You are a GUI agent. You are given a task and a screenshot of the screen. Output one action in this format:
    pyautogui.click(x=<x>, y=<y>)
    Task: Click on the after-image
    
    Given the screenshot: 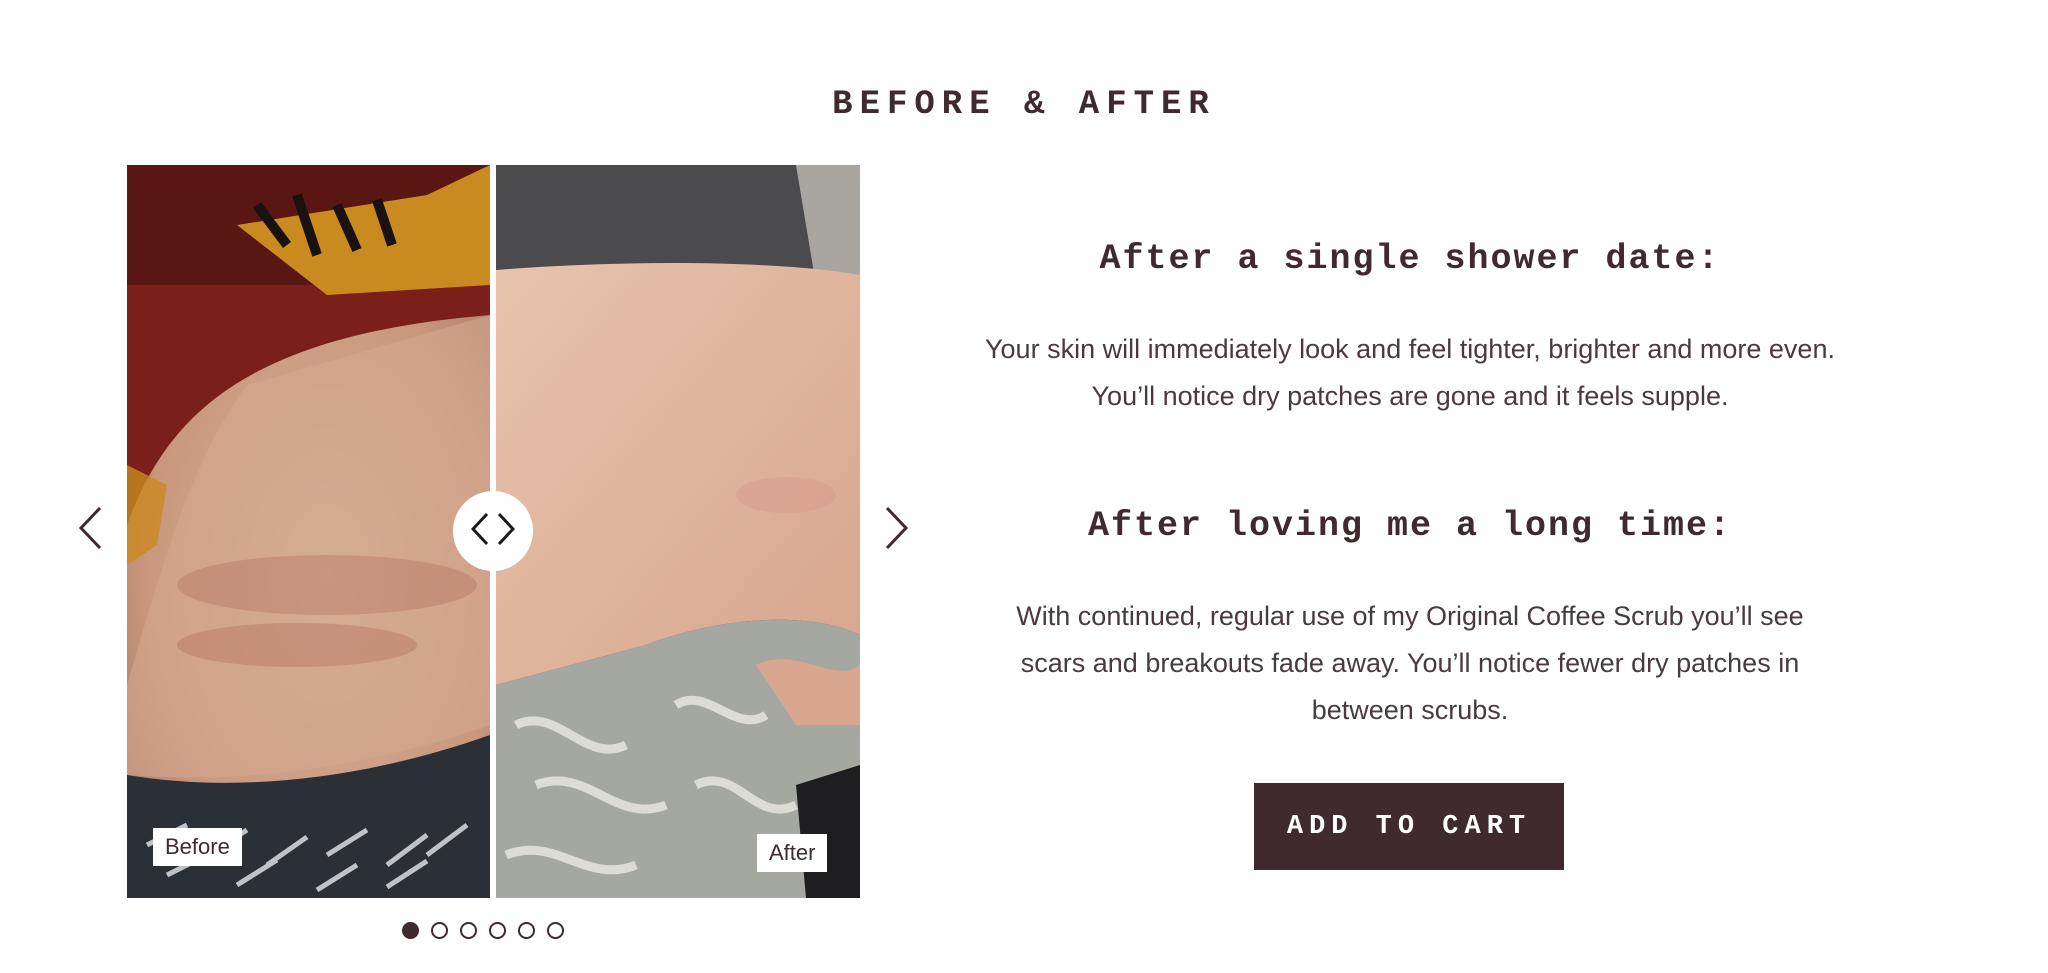 What is the action you would take?
    pyautogui.click(x=678, y=531)
    